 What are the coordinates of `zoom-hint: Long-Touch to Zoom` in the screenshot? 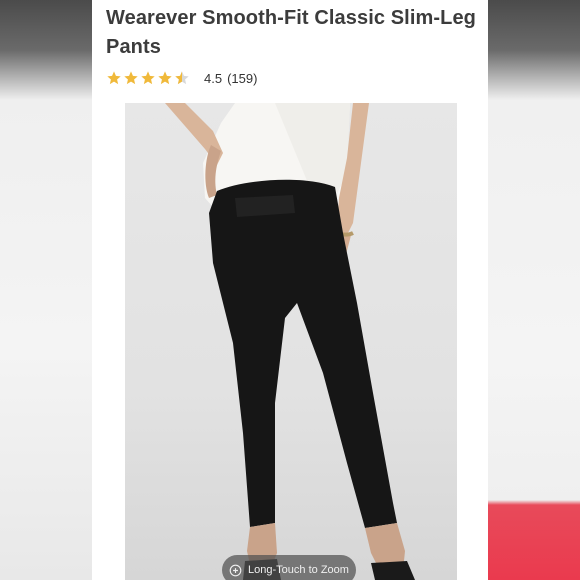 It's located at (289, 567).